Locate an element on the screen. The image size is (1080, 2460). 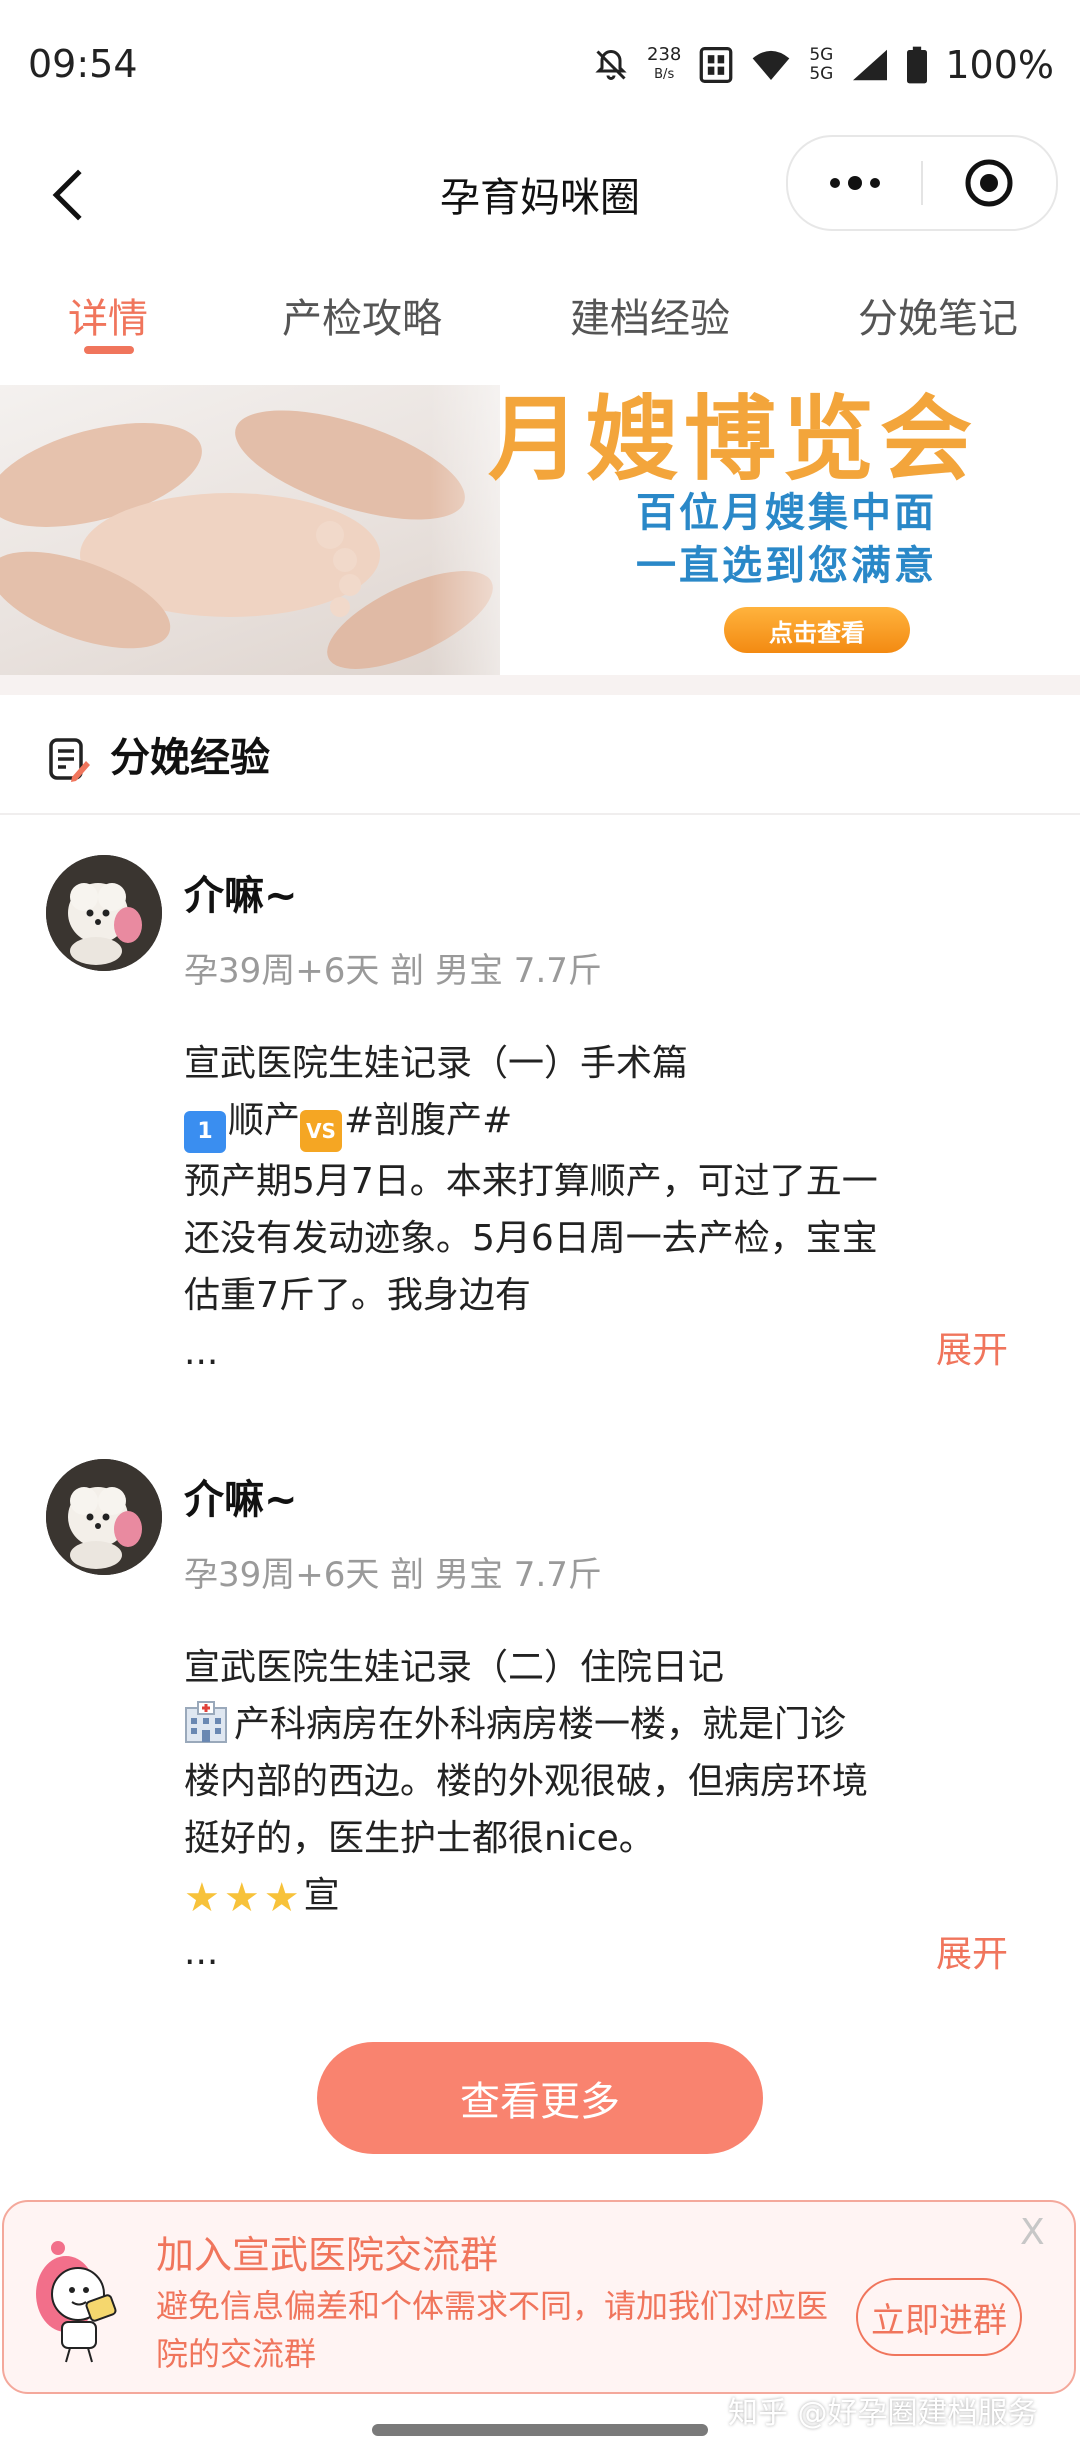
target-icon is located at coordinates (989, 183).